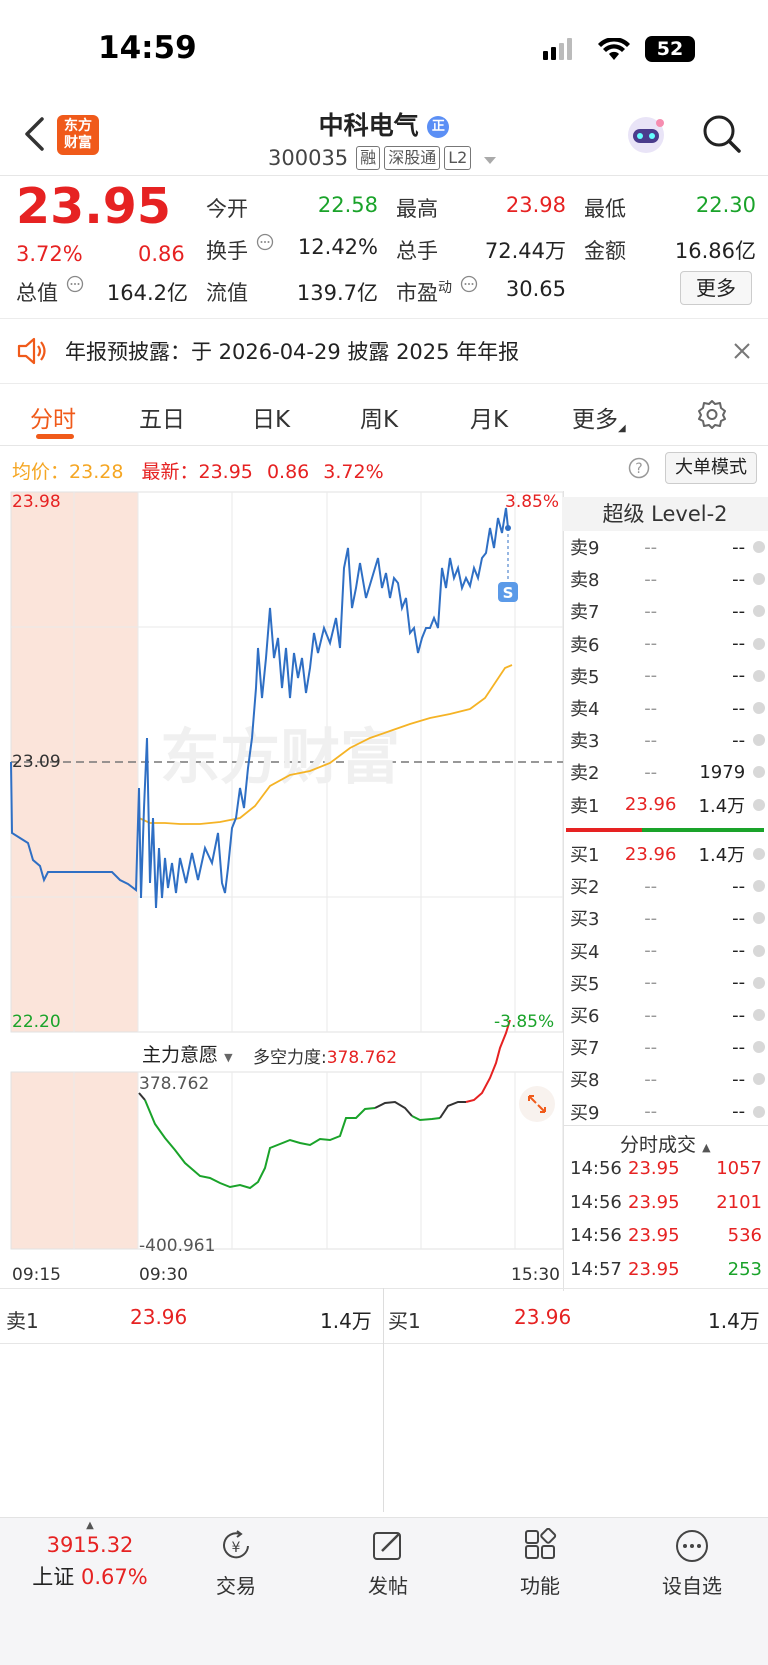 This screenshot has height=1665, width=768. I want to click on stock-code: 300035, so click(308, 158).